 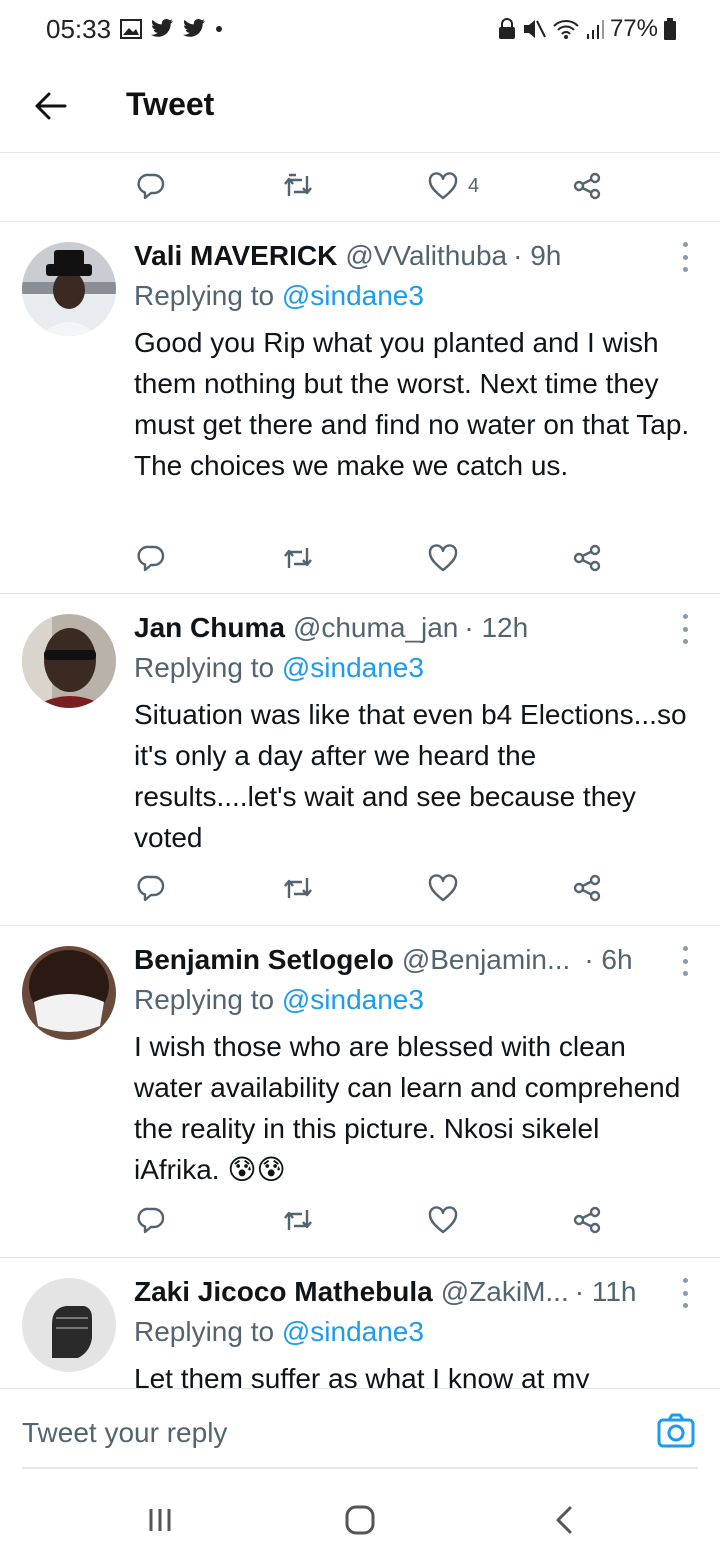 I want to click on nav-recents-icon, so click(x=160, y=1520).